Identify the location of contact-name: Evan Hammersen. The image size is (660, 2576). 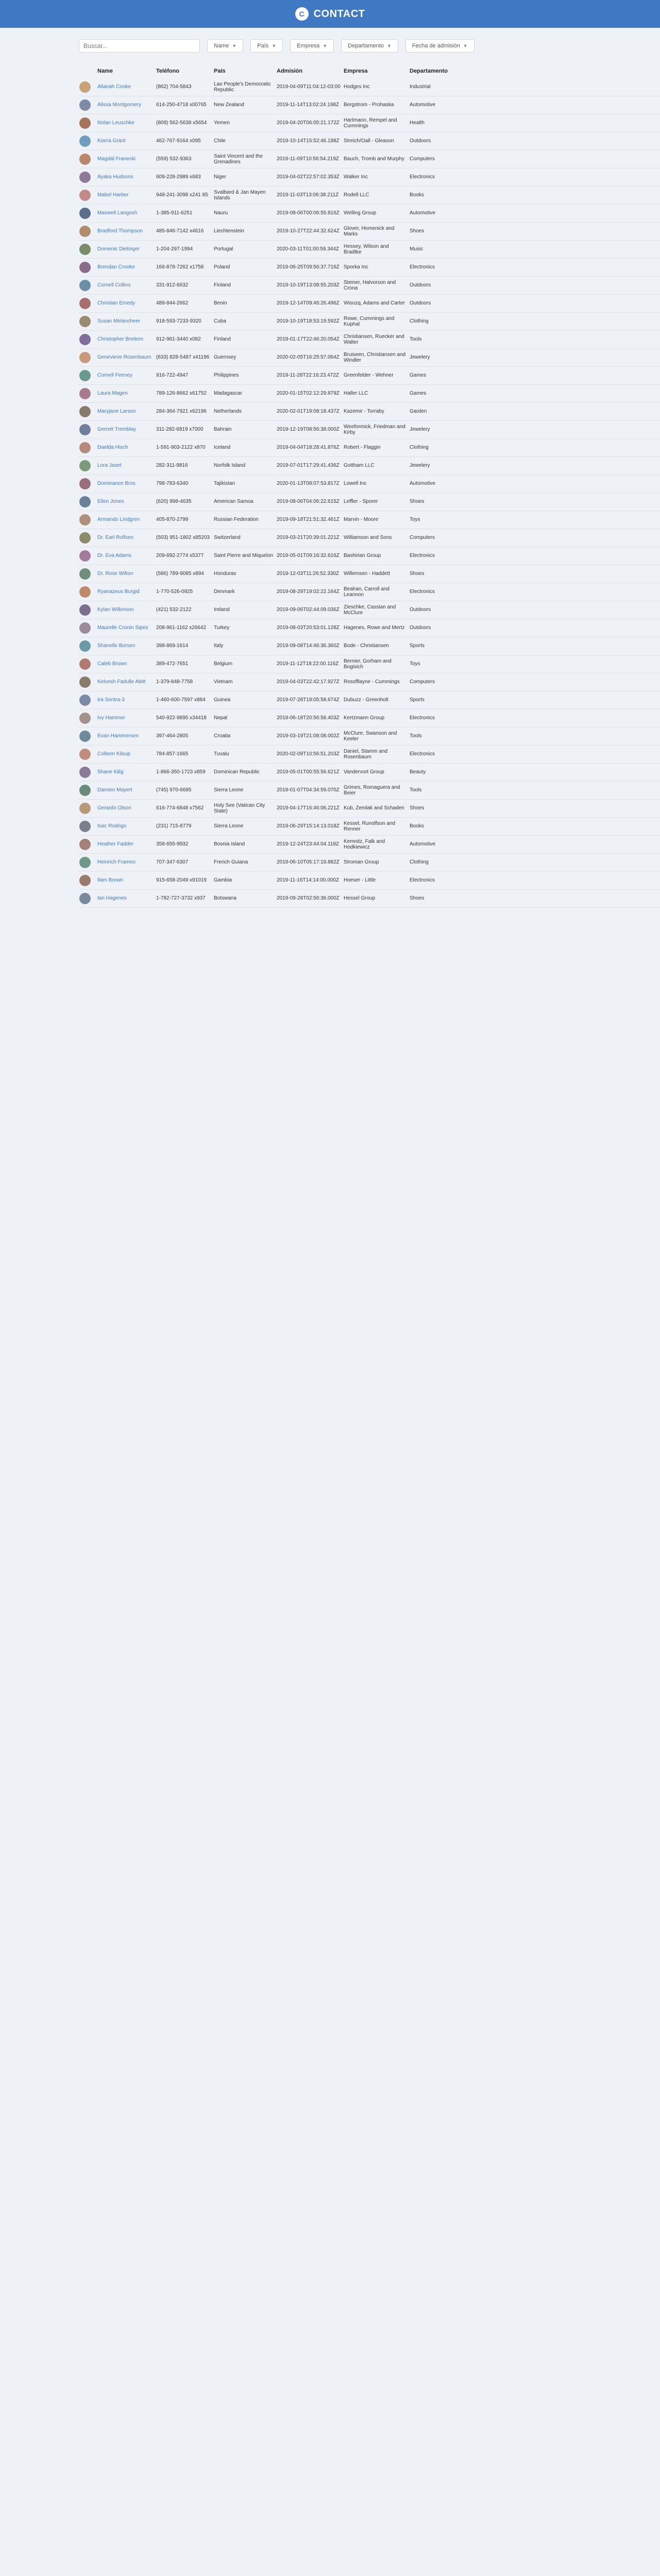
(125, 736).